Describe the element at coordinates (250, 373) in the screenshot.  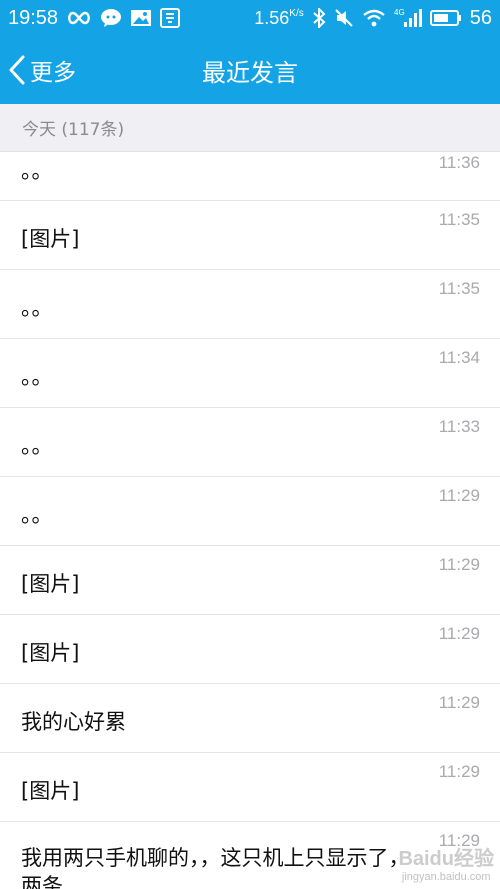
I see `list-item: 。。 11:34` at that location.